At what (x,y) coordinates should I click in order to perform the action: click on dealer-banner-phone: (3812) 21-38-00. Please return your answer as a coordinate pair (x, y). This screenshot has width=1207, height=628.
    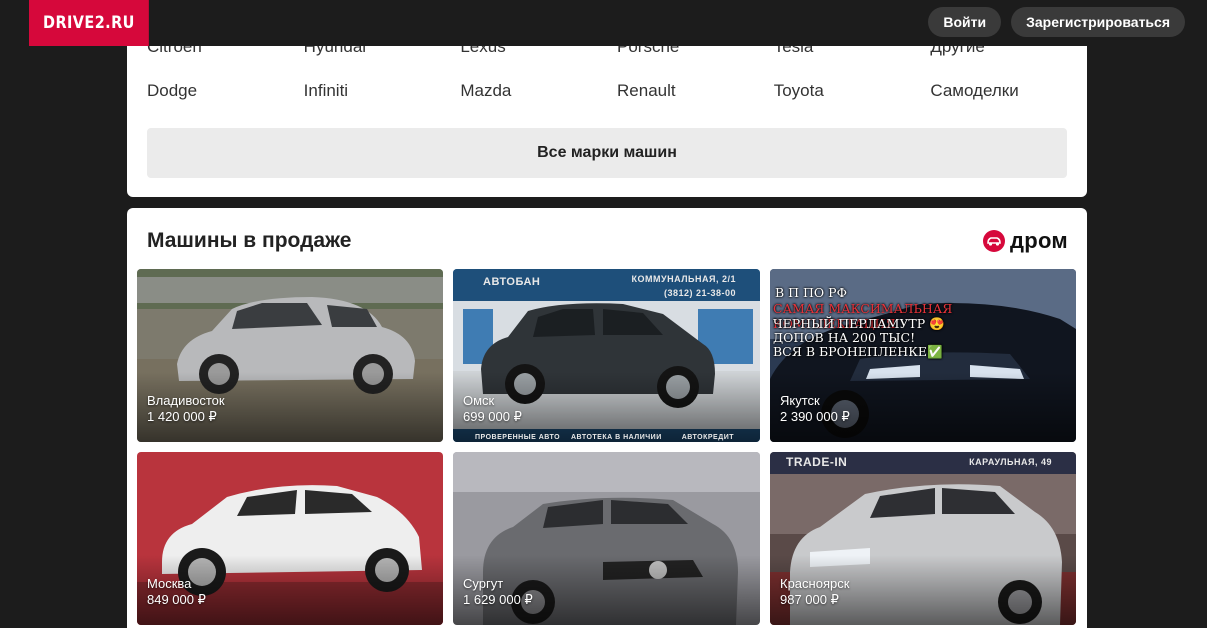
    Looking at the image, I should click on (699, 293).